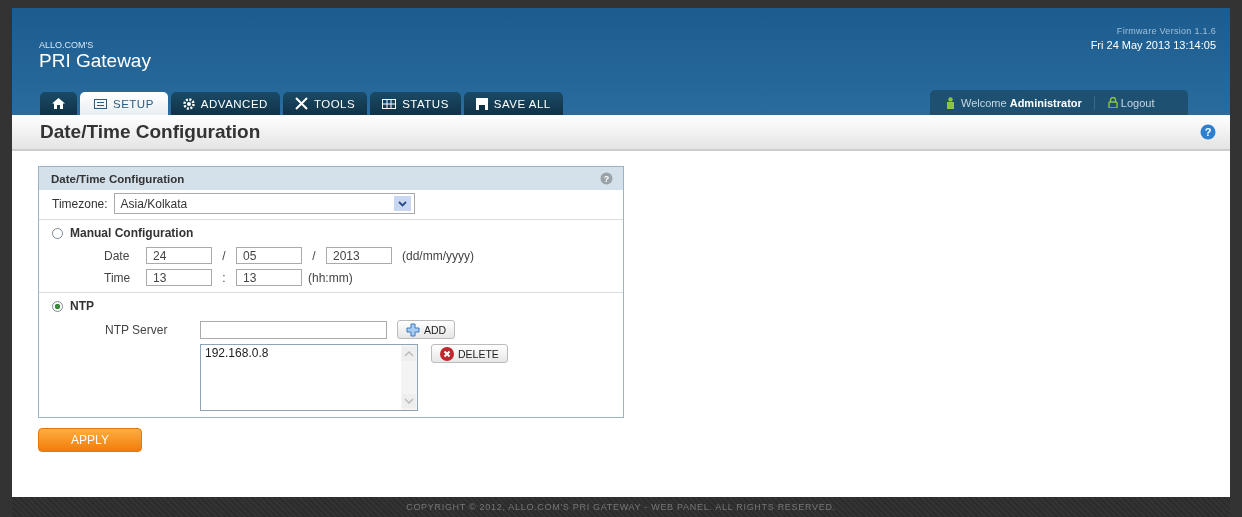  Describe the element at coordinates (264, 203) in the screenshot. I see `timezone-dropdown: Asia/Kolkata` at that location.